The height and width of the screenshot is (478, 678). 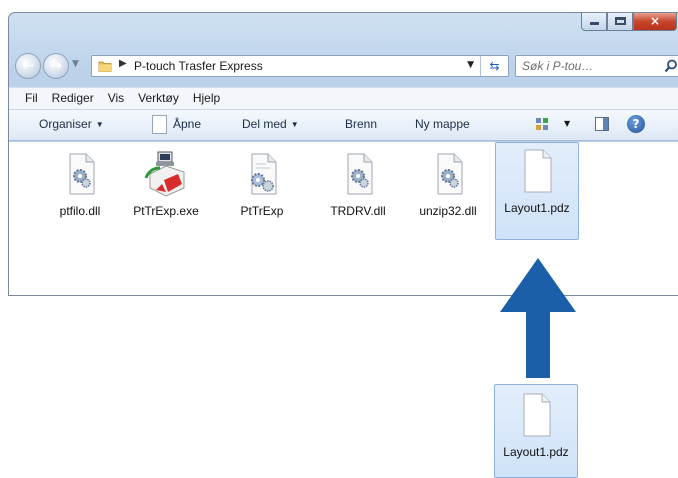 I want to click on close-button: ×, so click(x=655, y=22).